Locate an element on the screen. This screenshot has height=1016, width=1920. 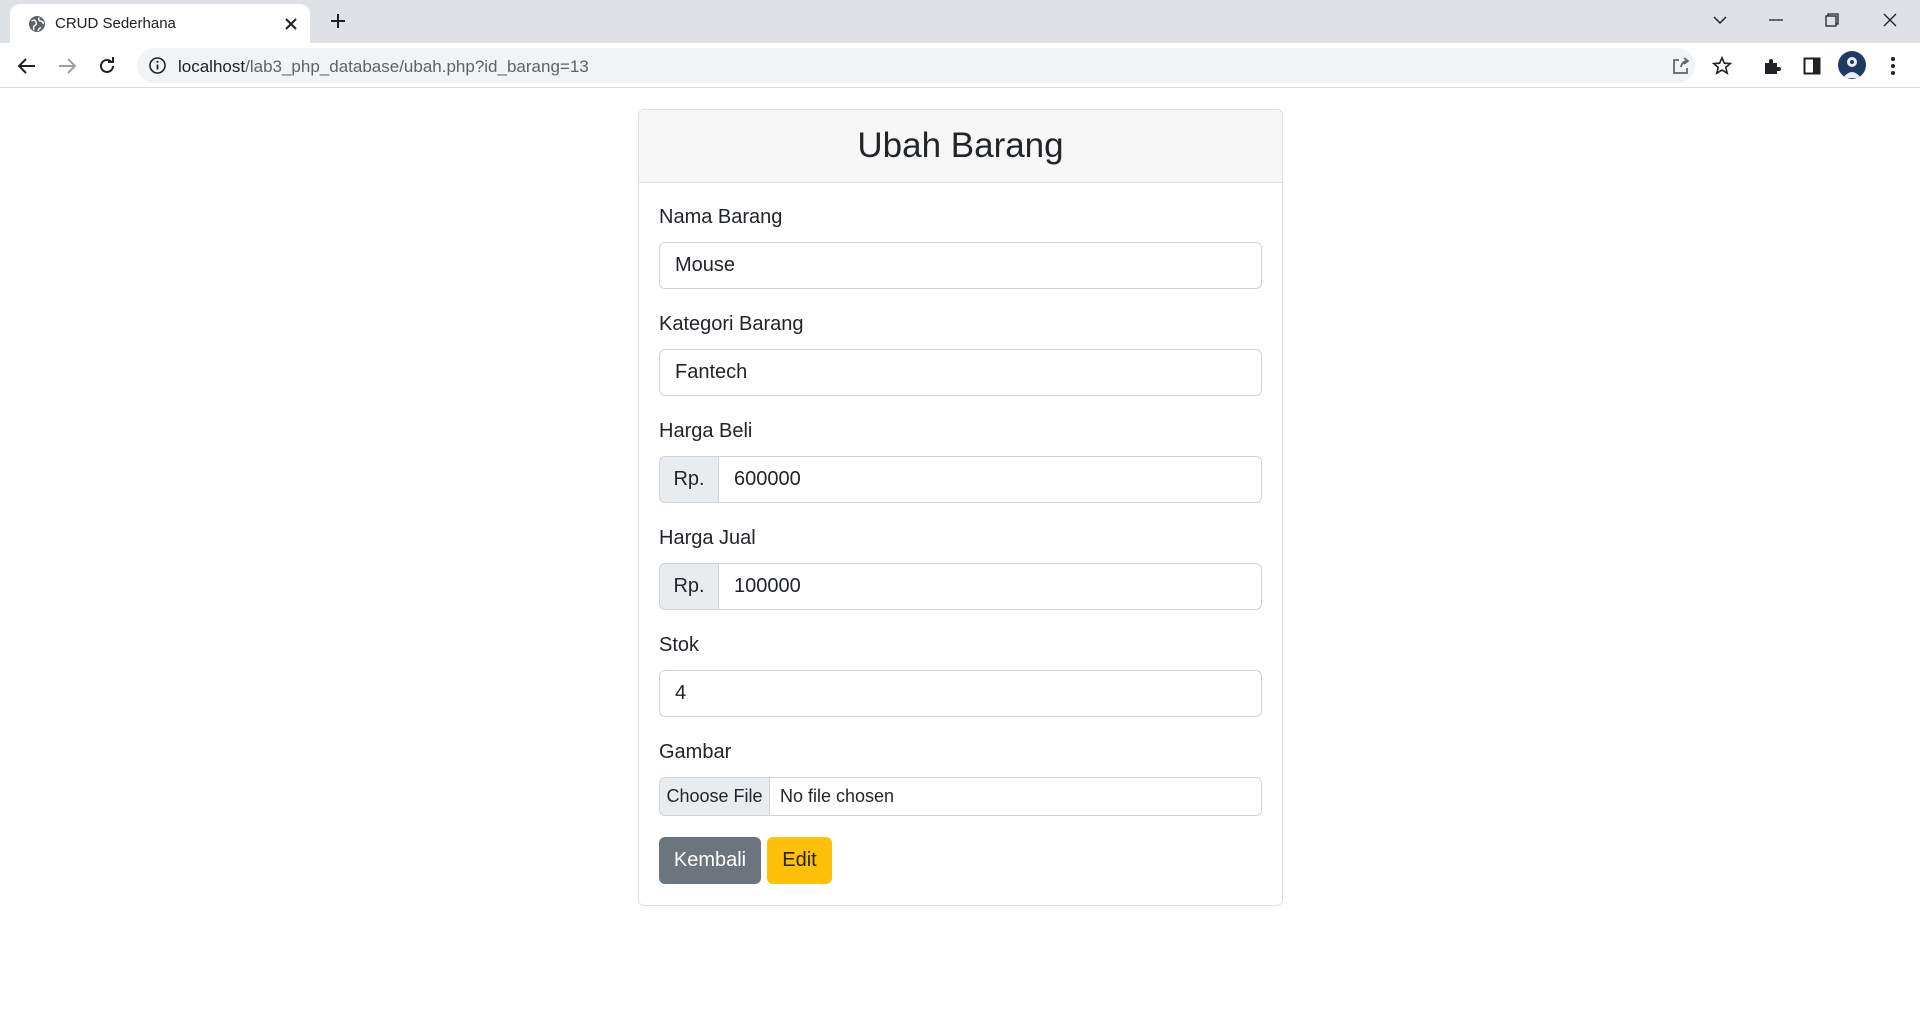
harga-beli-label: Harga Beli is located at coordinates (706, 431).